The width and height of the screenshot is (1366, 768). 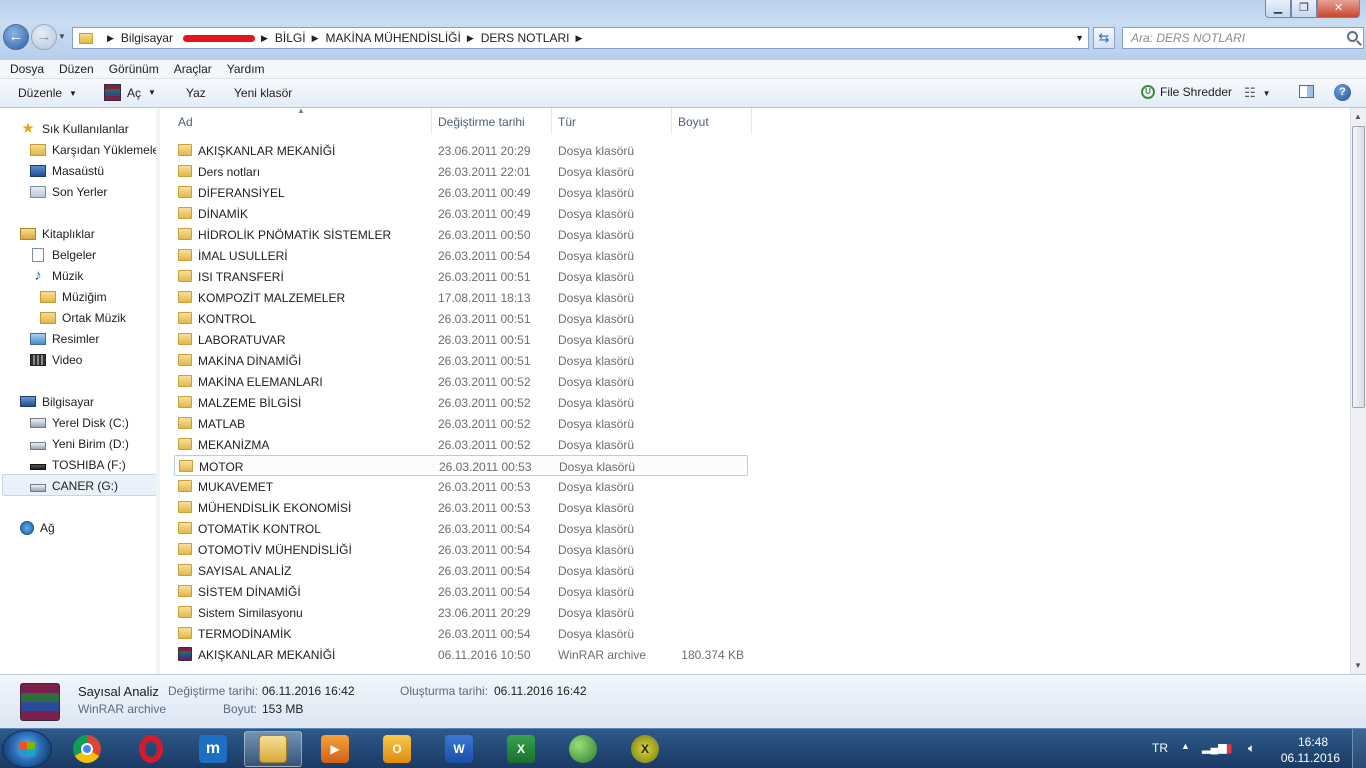 I want to click on taskbar-app-media-player: ▶, so click(x=335, y=749).